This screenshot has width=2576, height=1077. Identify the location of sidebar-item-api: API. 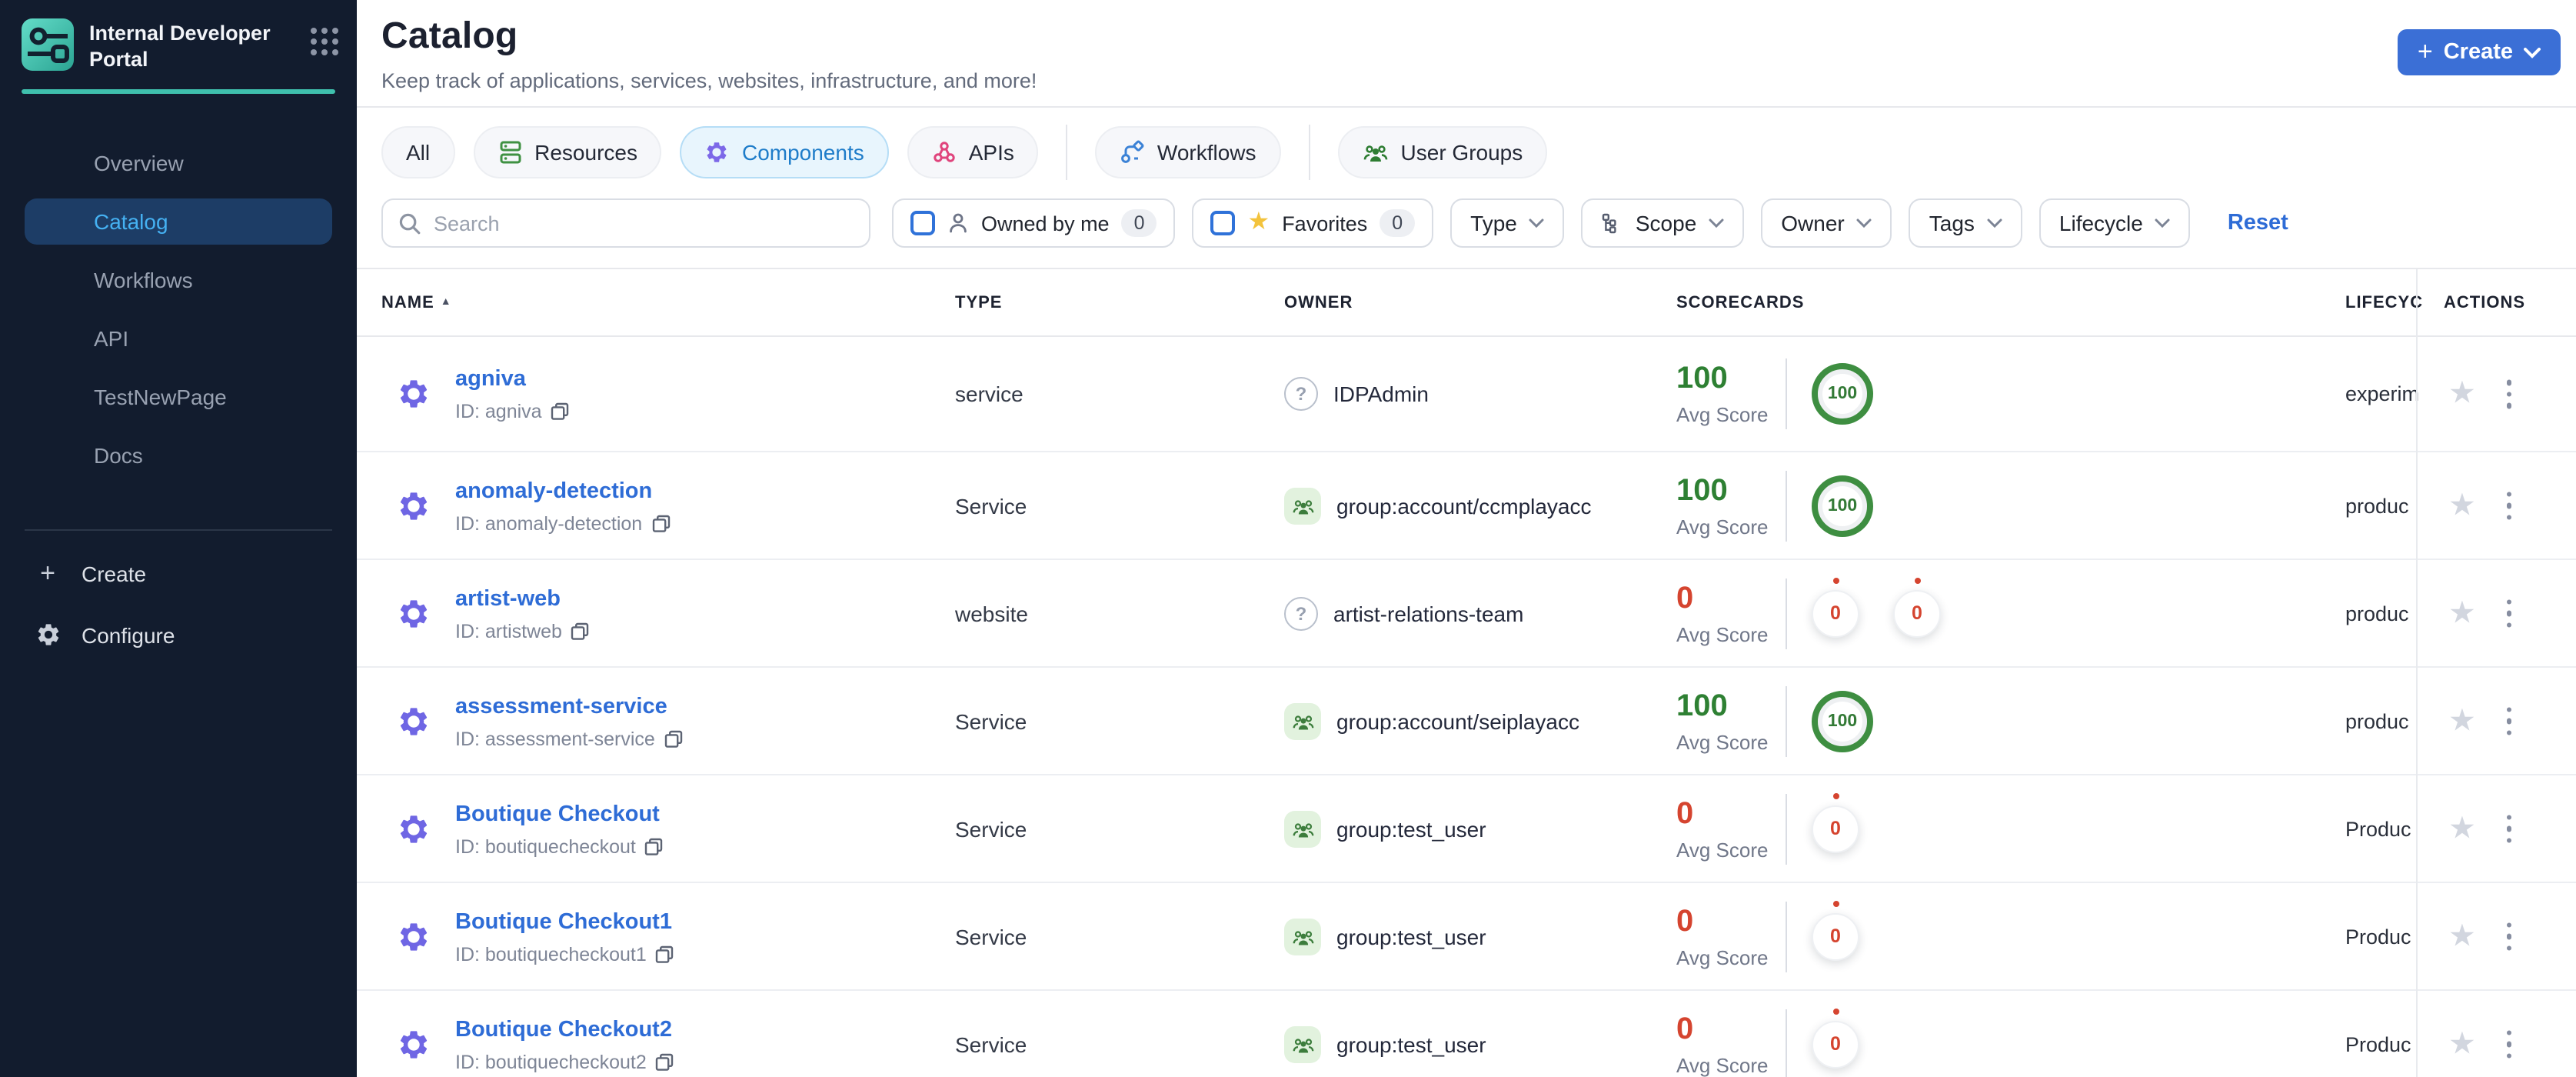
(178, 338).